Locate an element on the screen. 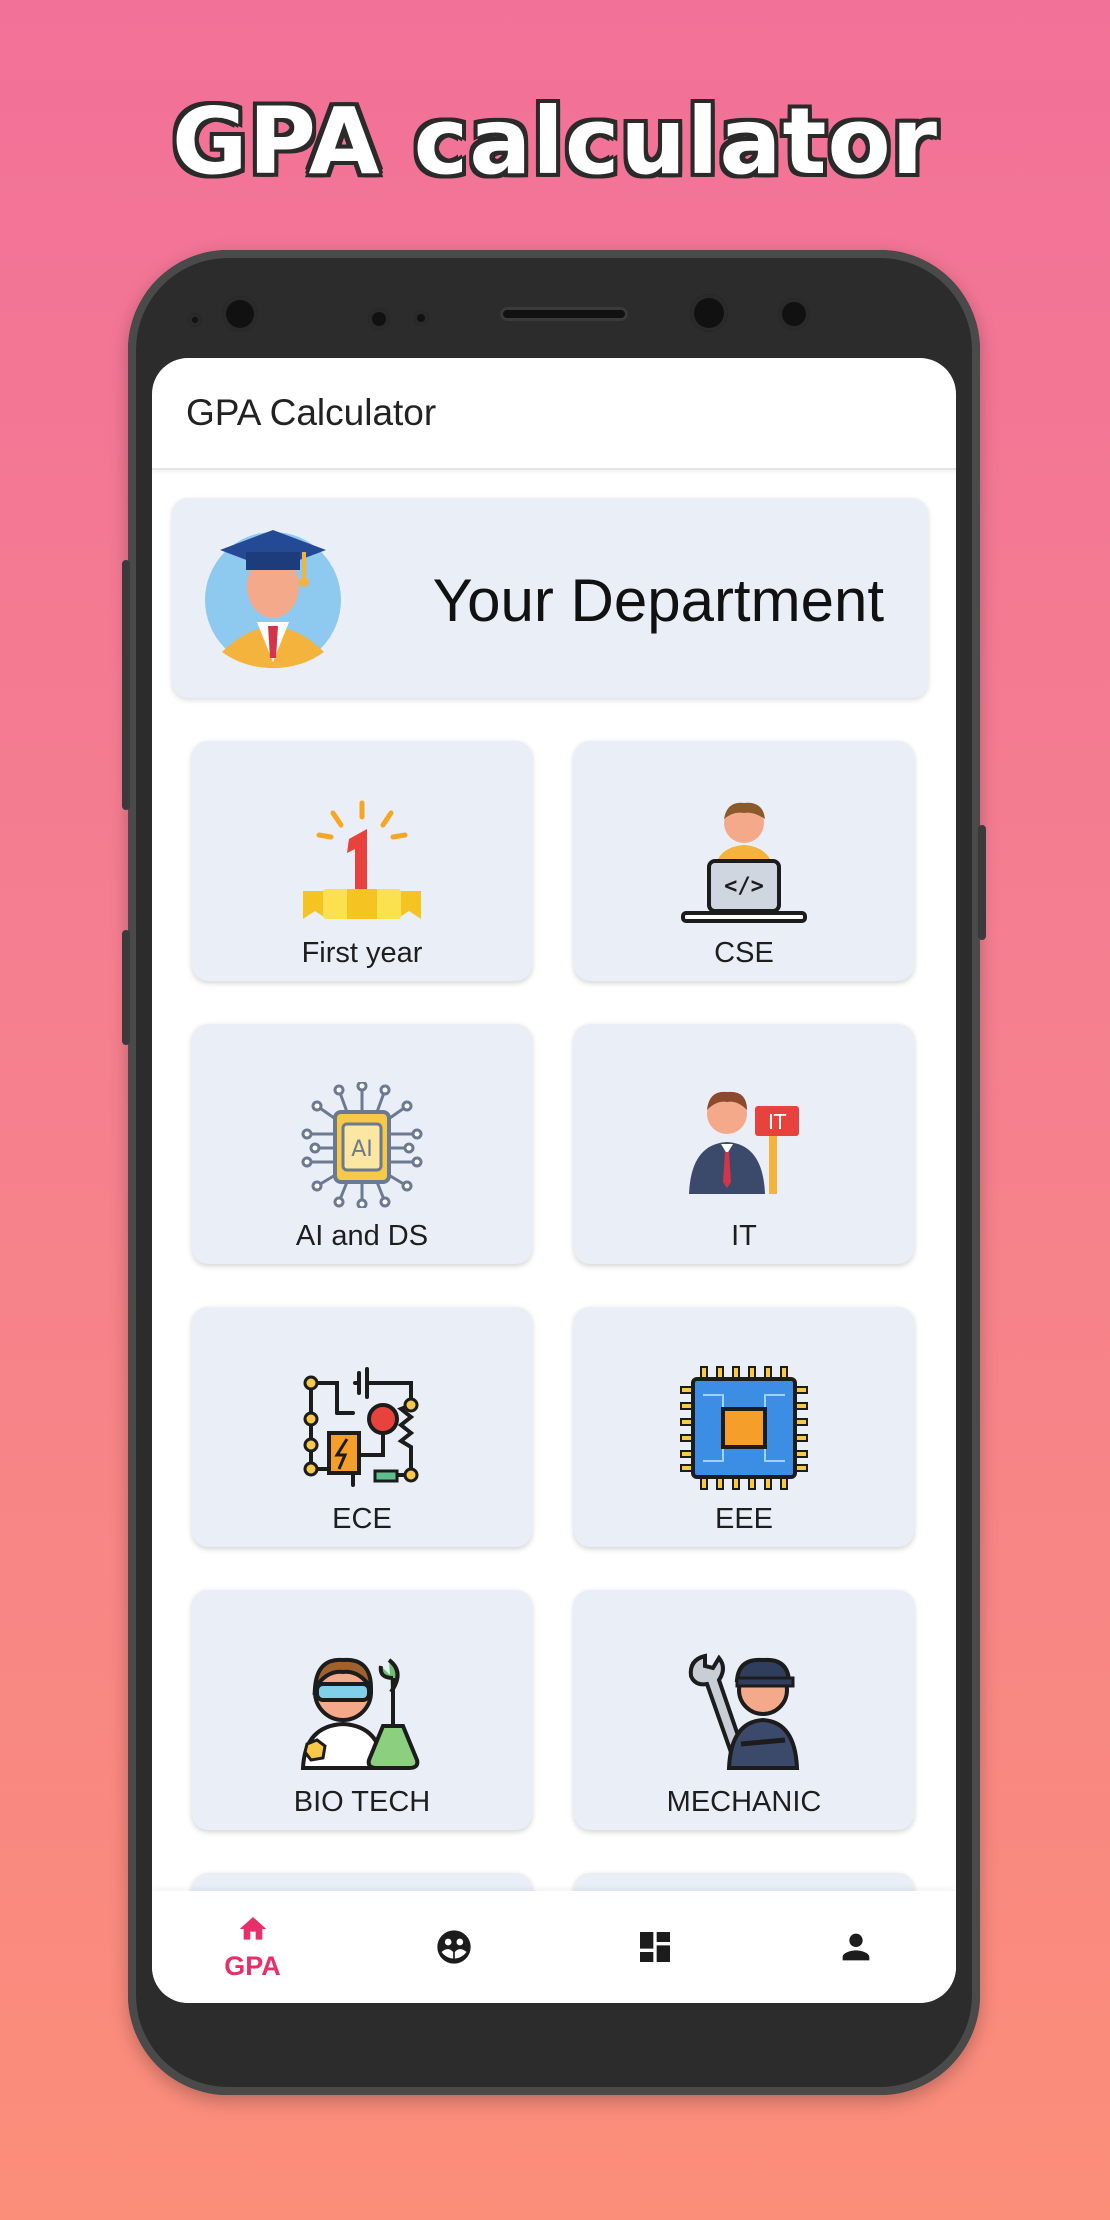  nav-item-community is located at coordinates (453, 1947).